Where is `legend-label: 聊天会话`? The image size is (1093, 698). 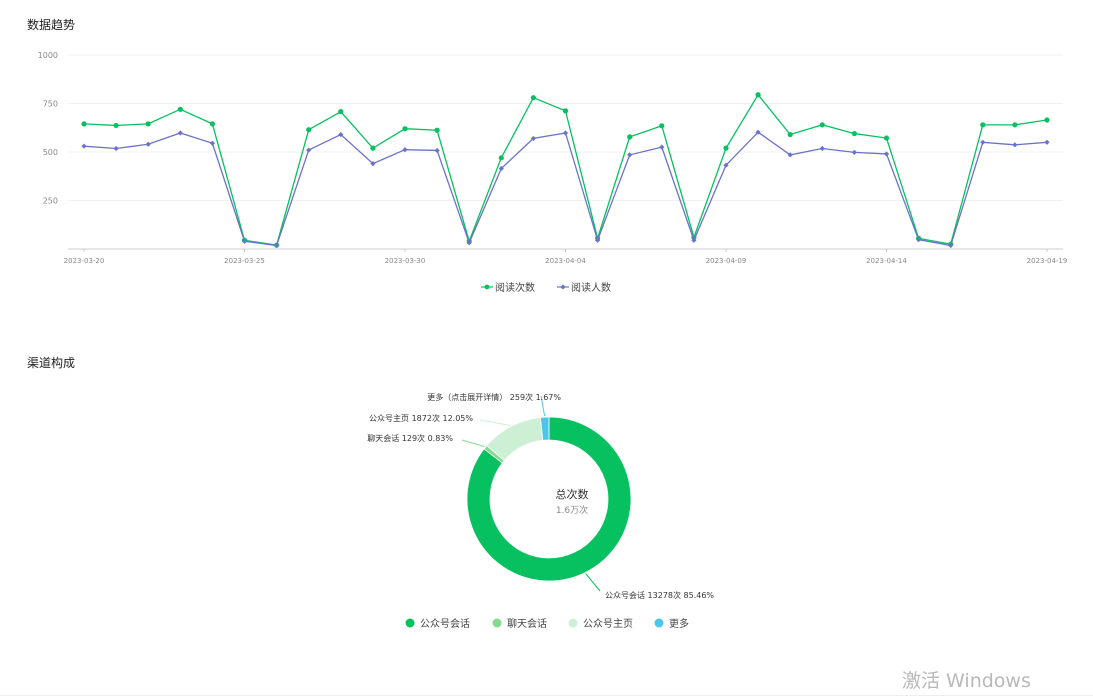
legend-label: 聊天会话 is located at coordinates (527, 623).